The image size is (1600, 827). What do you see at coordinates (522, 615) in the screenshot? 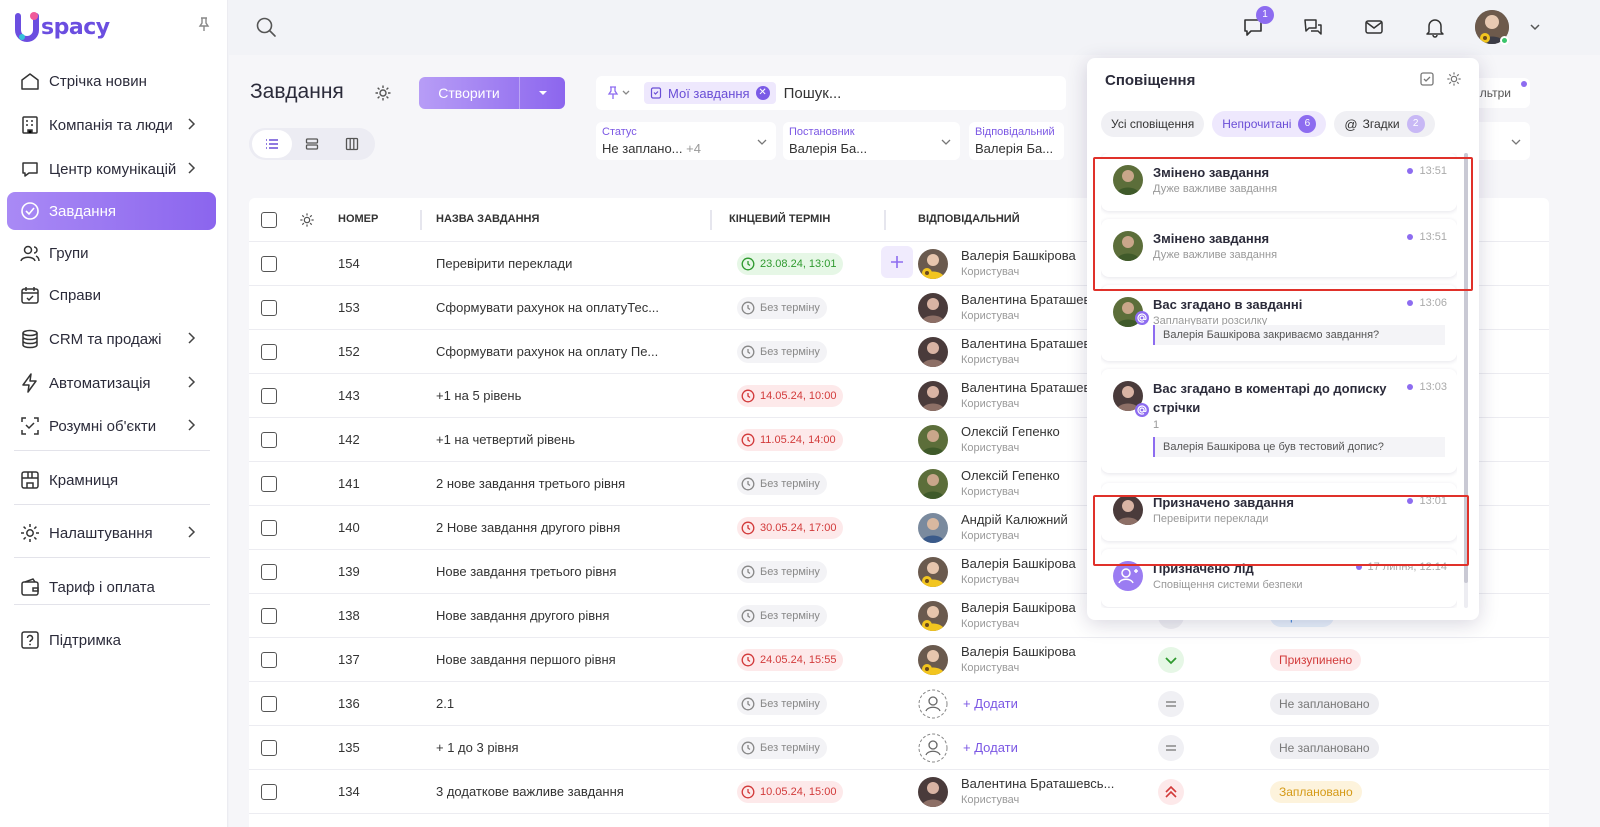
I see `task-name: Нове завдання другого рівня` at bounding box center [522, 615].